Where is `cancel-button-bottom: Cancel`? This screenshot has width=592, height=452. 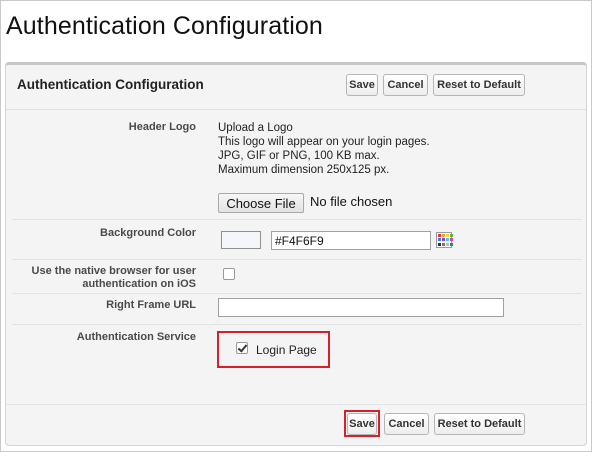
cancel-button-bottom: Cancel is located at coordinates (406, 424).